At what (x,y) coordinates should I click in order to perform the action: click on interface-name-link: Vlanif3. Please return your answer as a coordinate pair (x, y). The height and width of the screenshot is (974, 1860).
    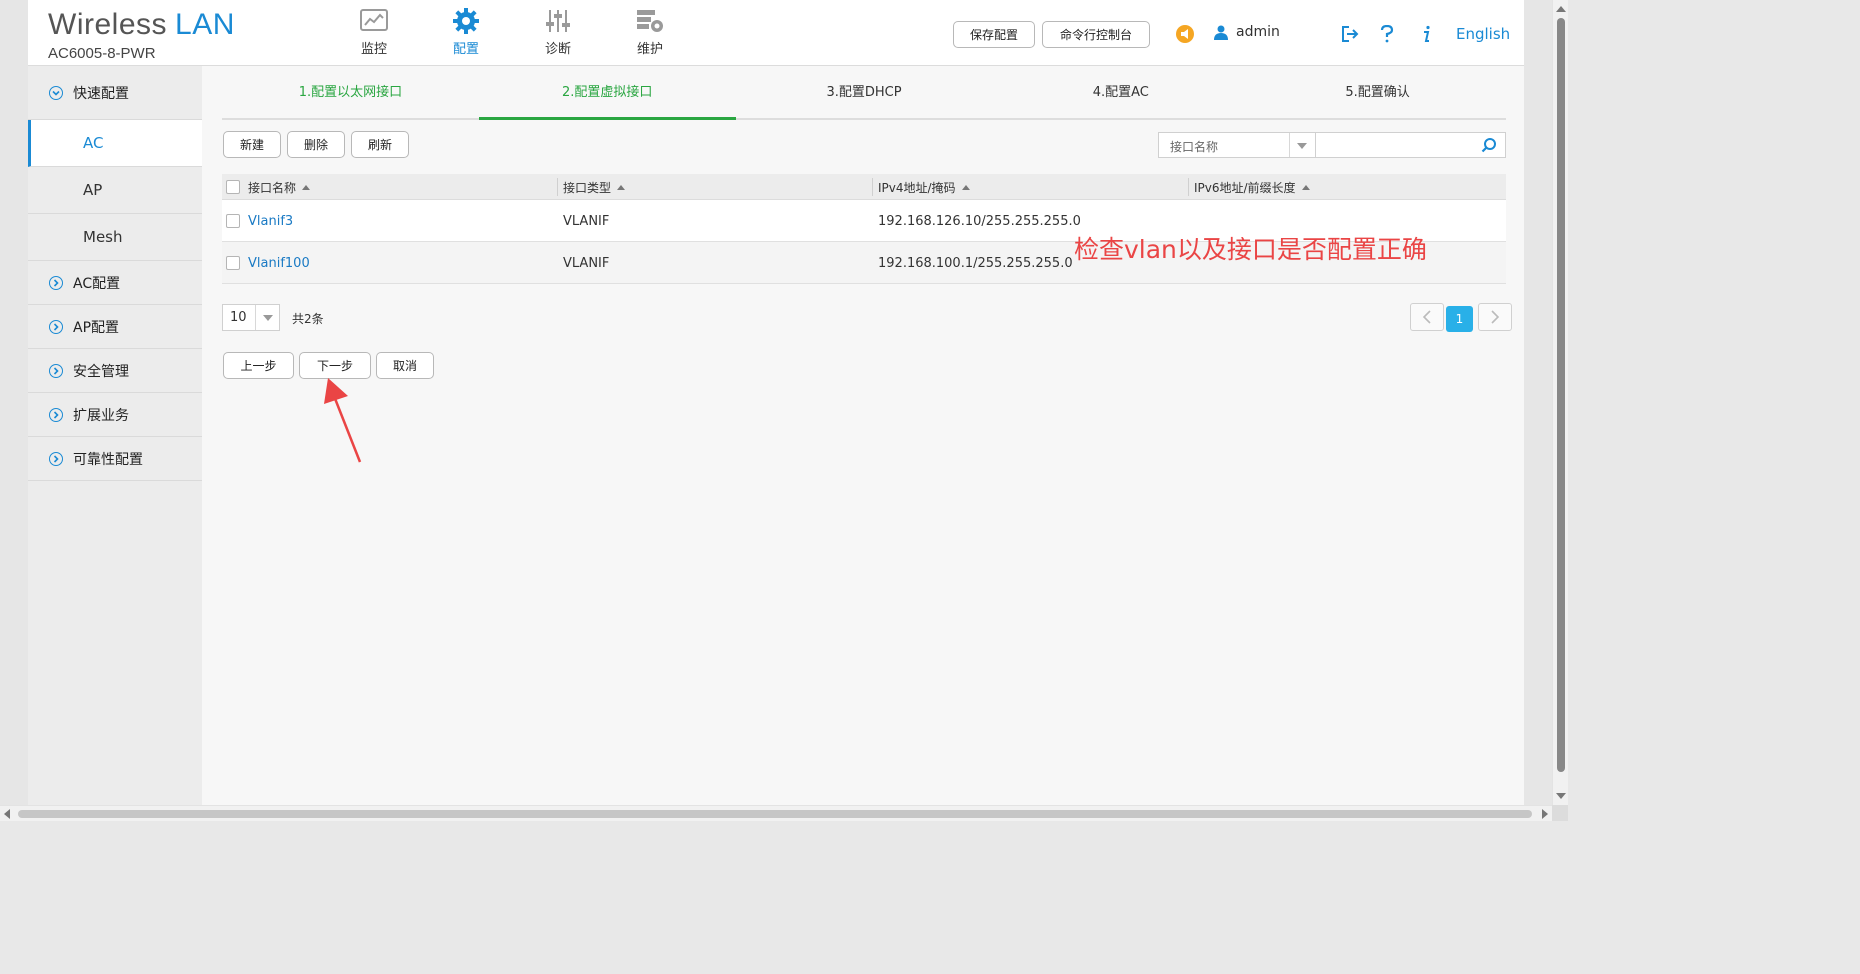
    Looking at the image, I should click on (270, 221).